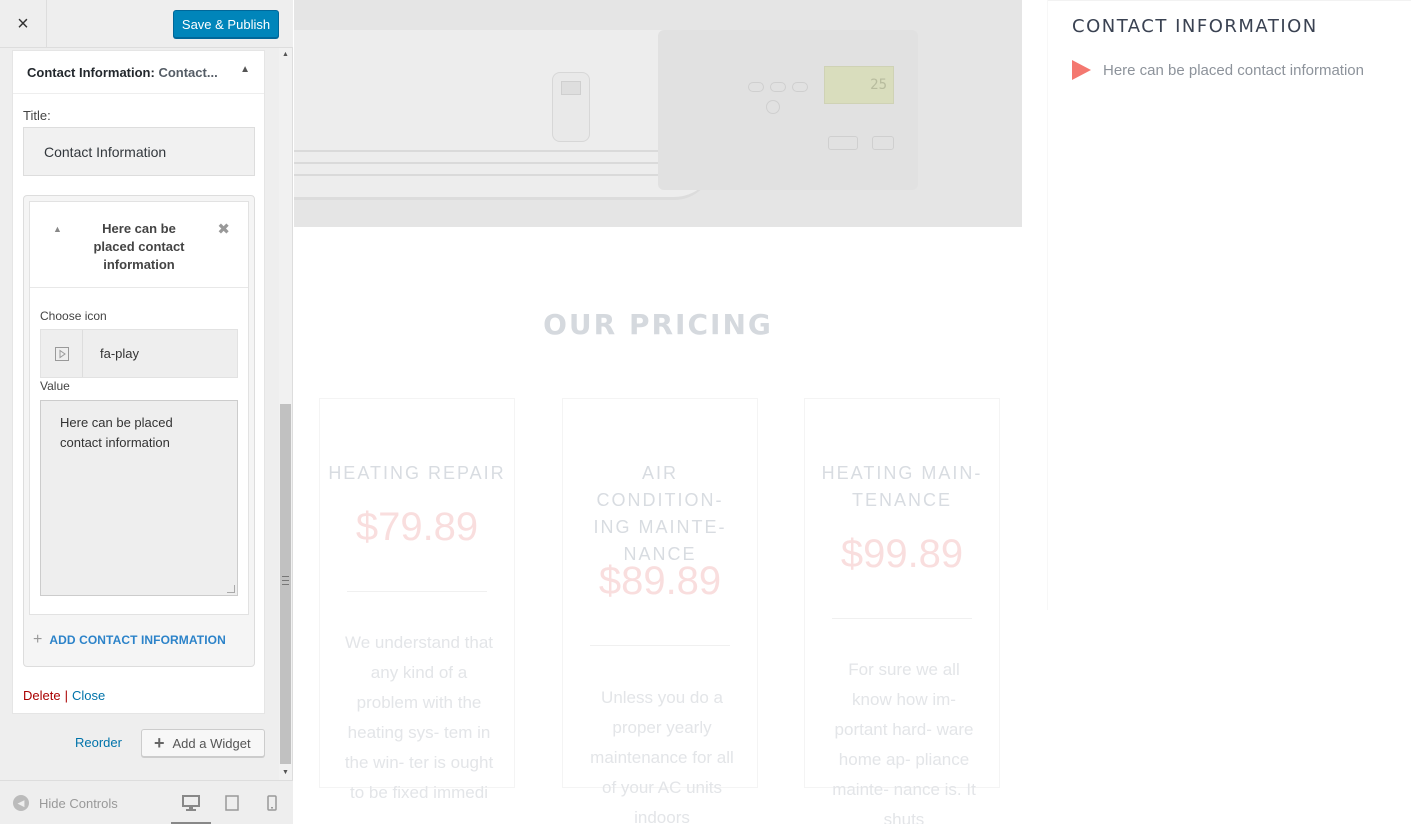 The width and height of the screenshot is (1411, 824). Describe the element at coordinates (417, 473) in the screenshot. I see `pricing-card-name: HEATING REPAIR` at that location.